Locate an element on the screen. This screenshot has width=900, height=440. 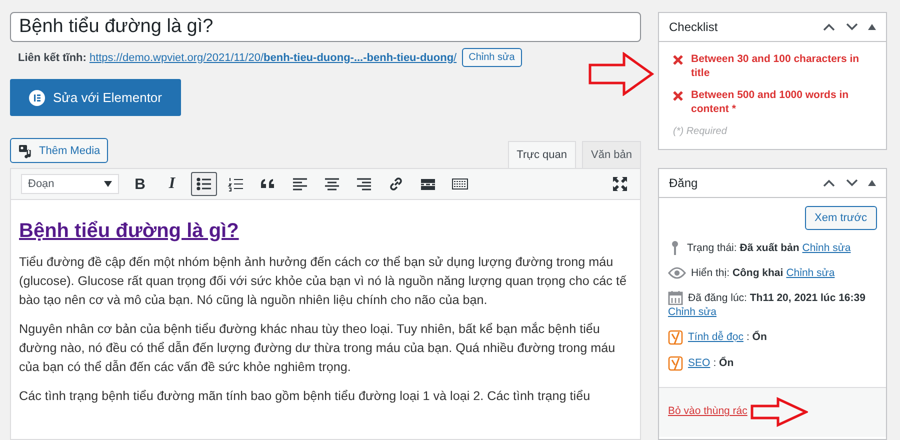
publish-setting-text: Đã đăng lúc: Th11 20, 2021 lúc 16:39 is located at coordinates (777, 297).